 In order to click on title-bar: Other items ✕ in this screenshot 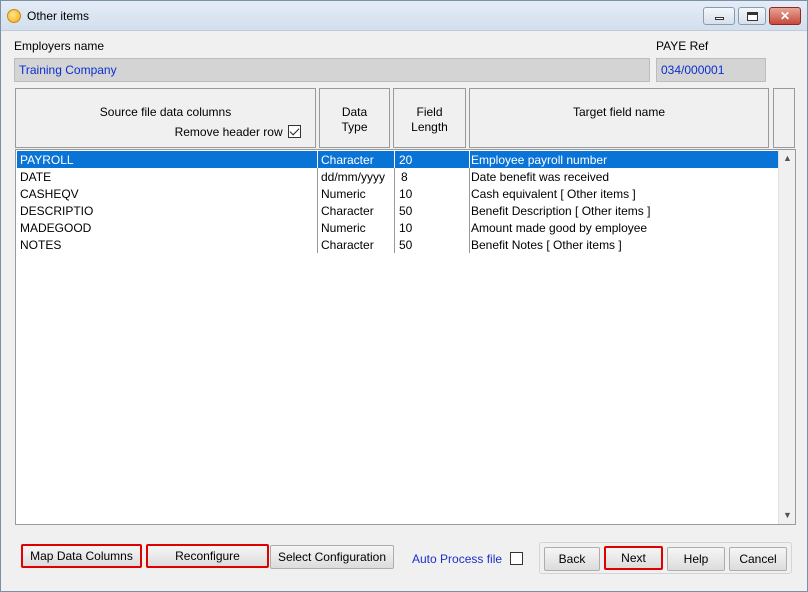, I will do `click(404, 16)`.